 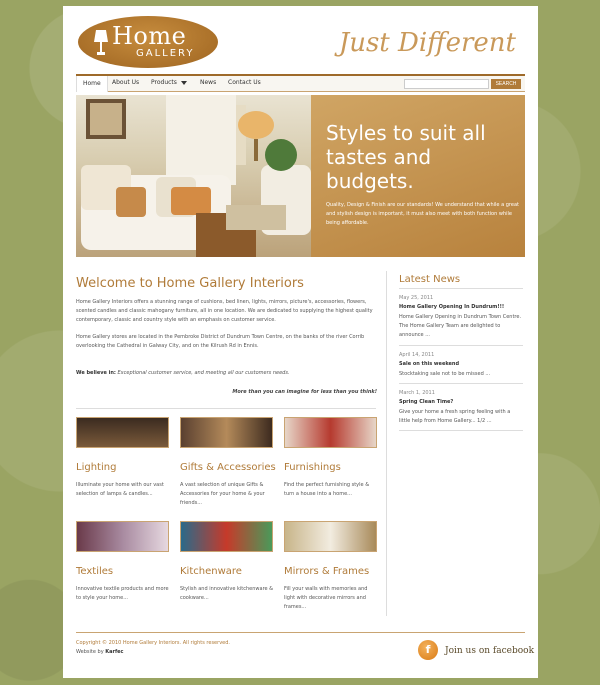 I want to click on hero-living-room-image, so click(x=193, y=176).